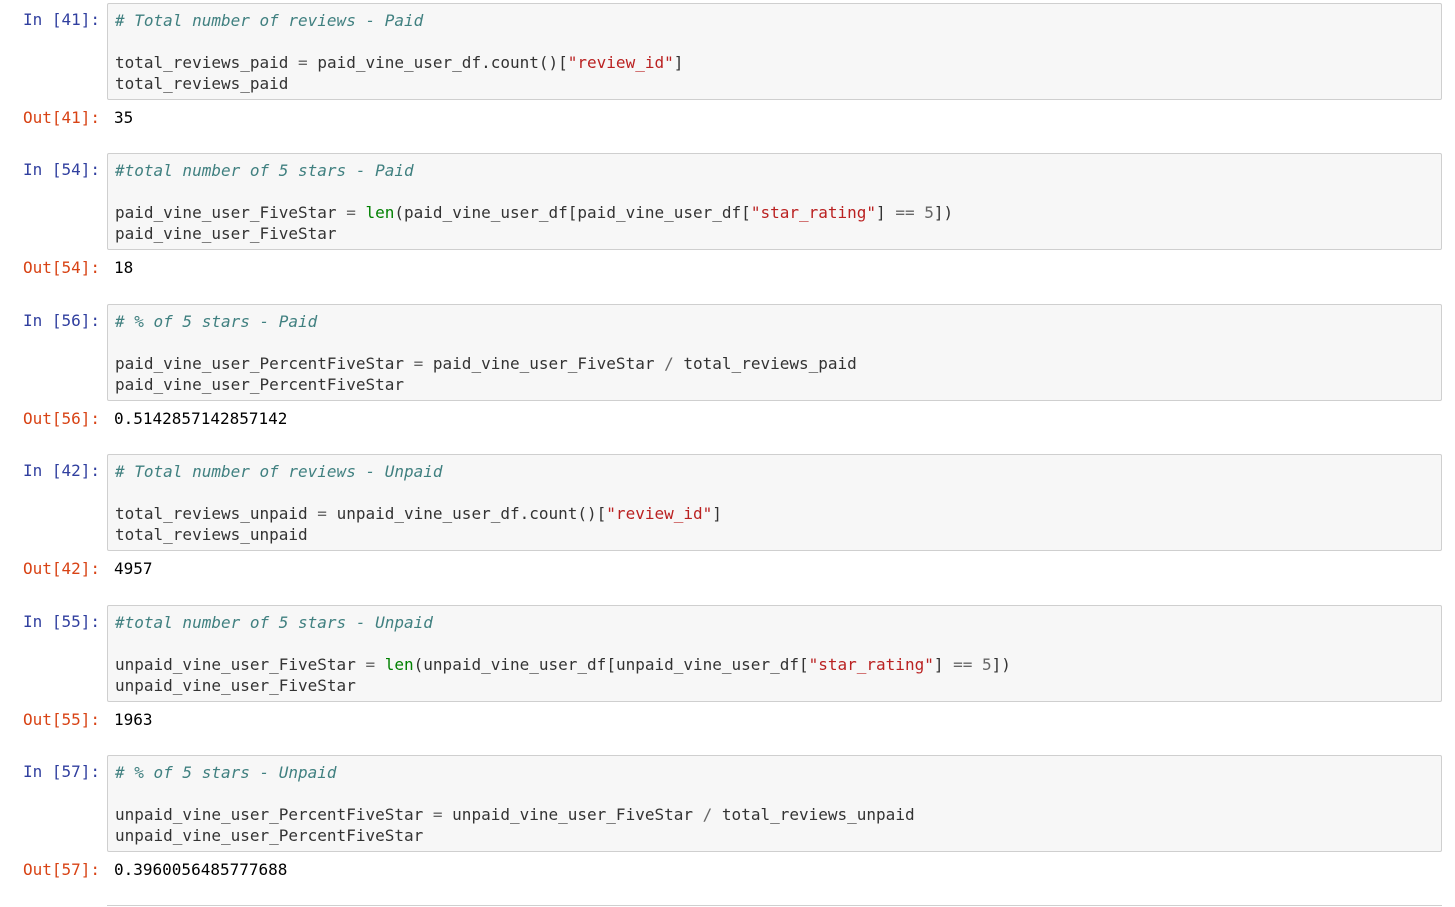 This screenshot has height=907, width=1455. I want to click on code-token-variable: unpaid_vine_user_PercentFiveStar, so click(269, 814).